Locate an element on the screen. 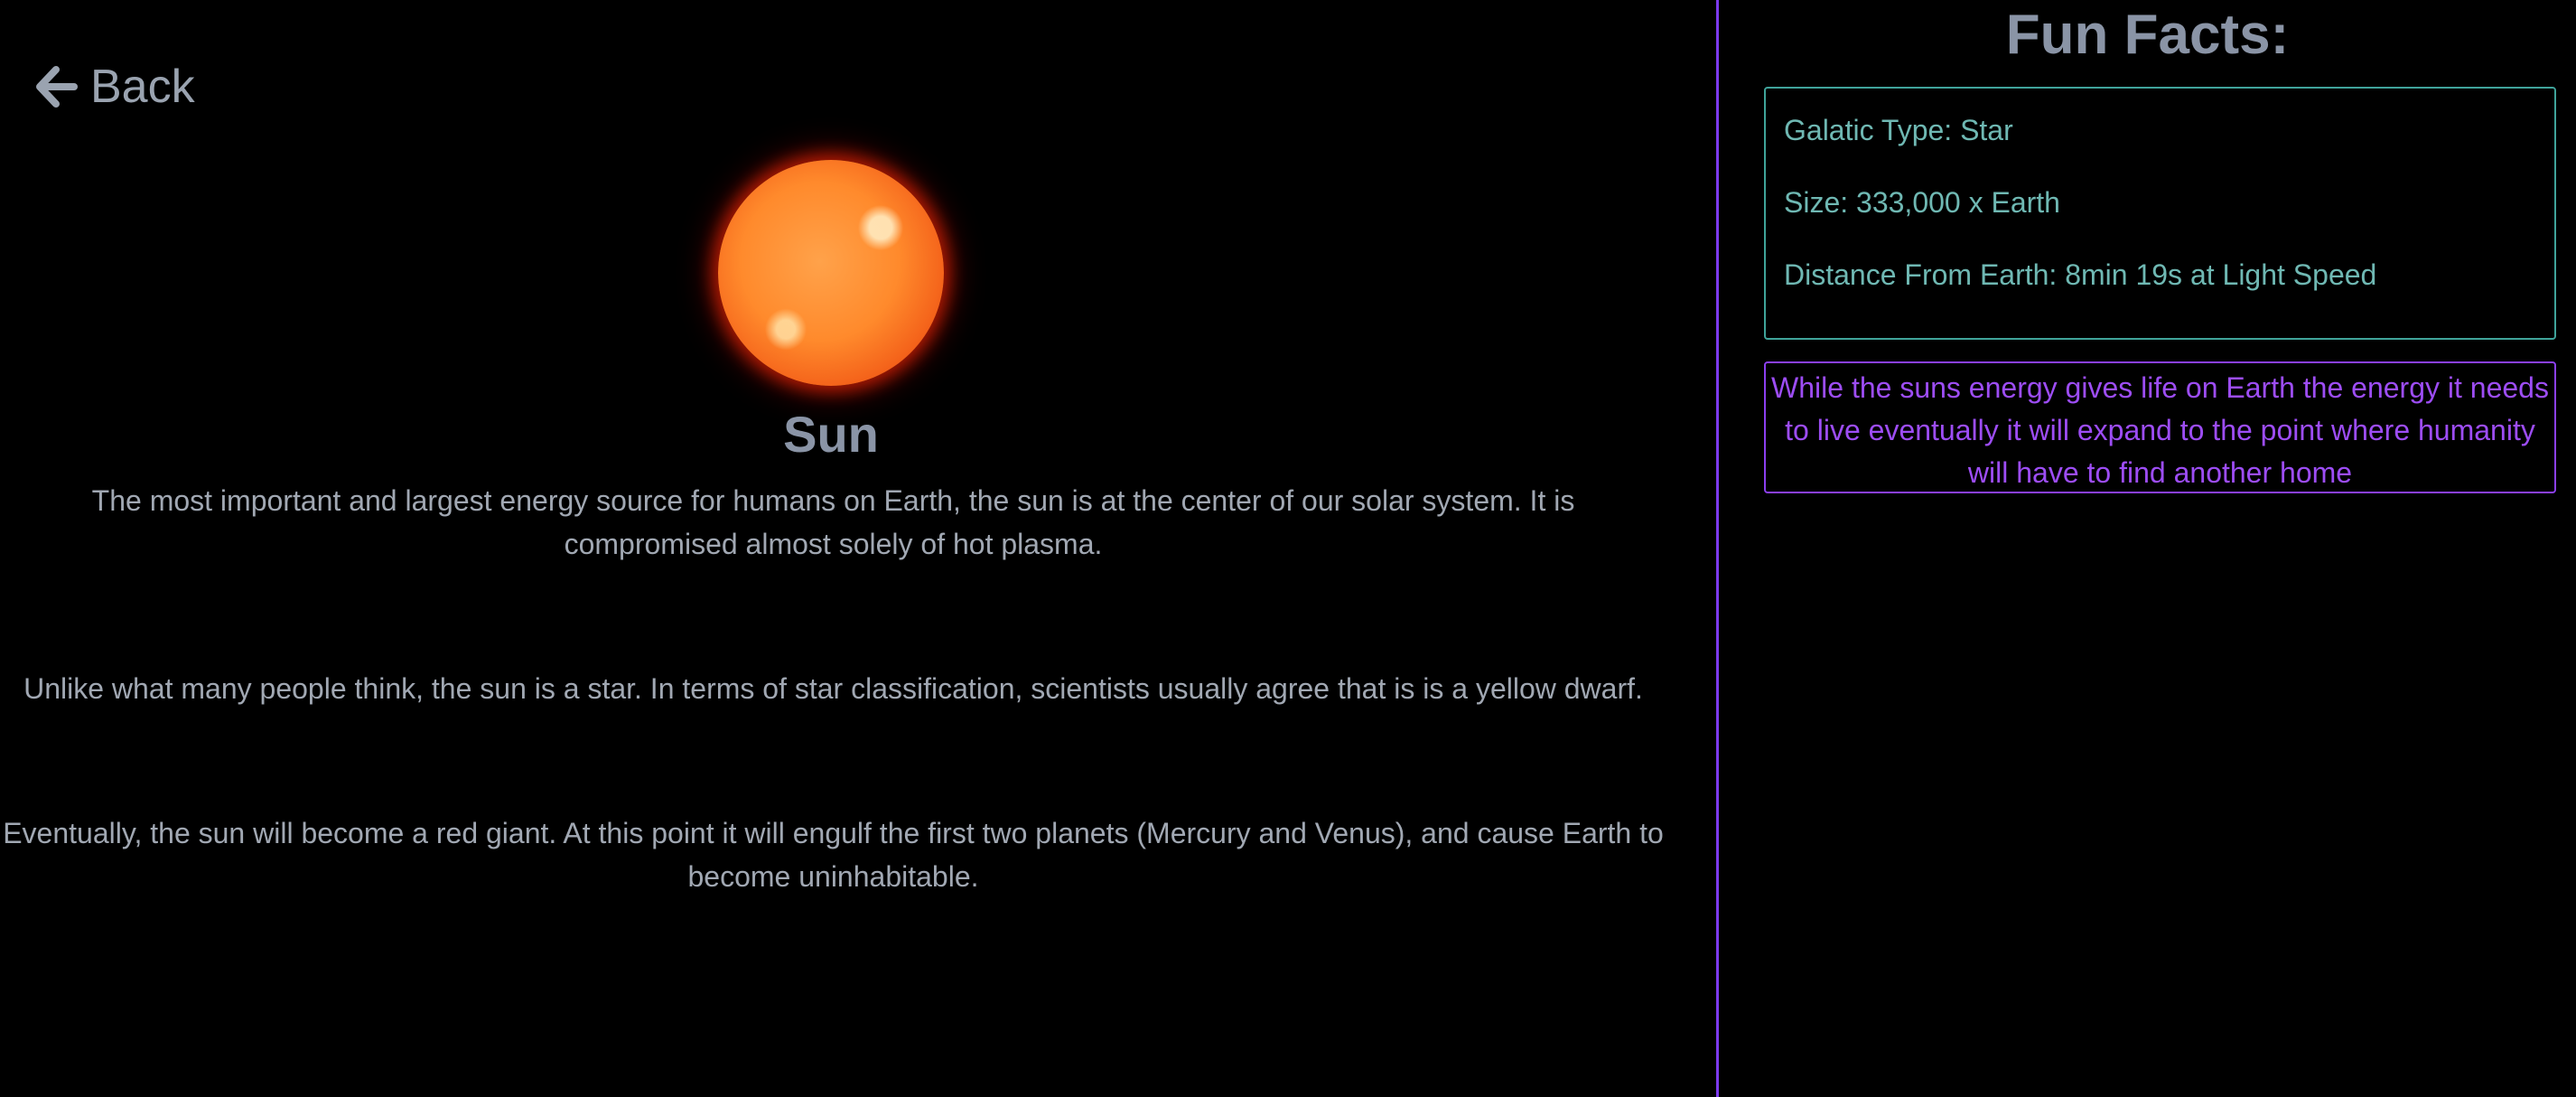  arrow-left-icon is located at coordinates (57, 87).